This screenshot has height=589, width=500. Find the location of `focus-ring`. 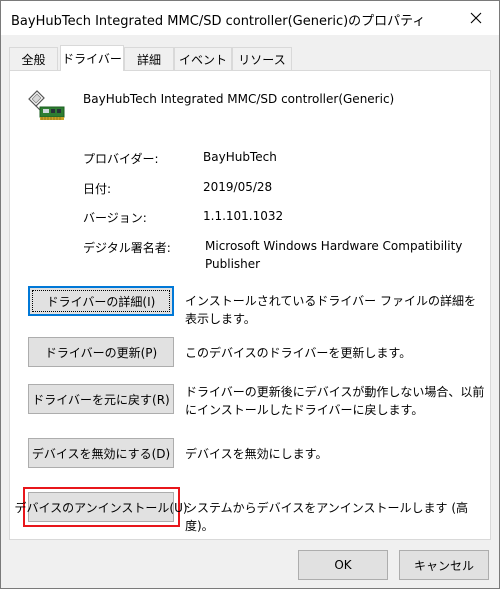

focus-ring is located at coordinates (101, 301).